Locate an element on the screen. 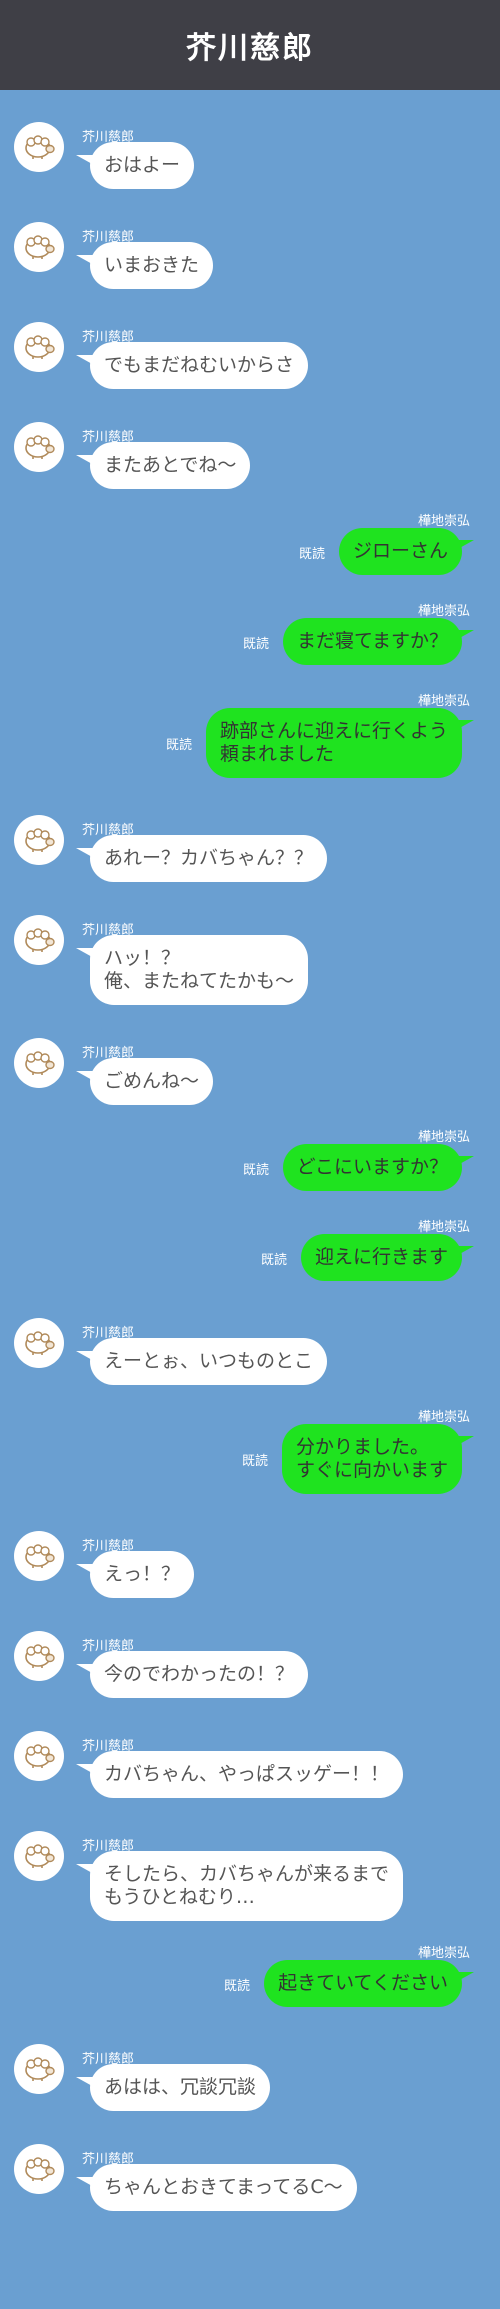  message-bubble: 今のでわかったの！？ is located at coordinates (199, 1674).